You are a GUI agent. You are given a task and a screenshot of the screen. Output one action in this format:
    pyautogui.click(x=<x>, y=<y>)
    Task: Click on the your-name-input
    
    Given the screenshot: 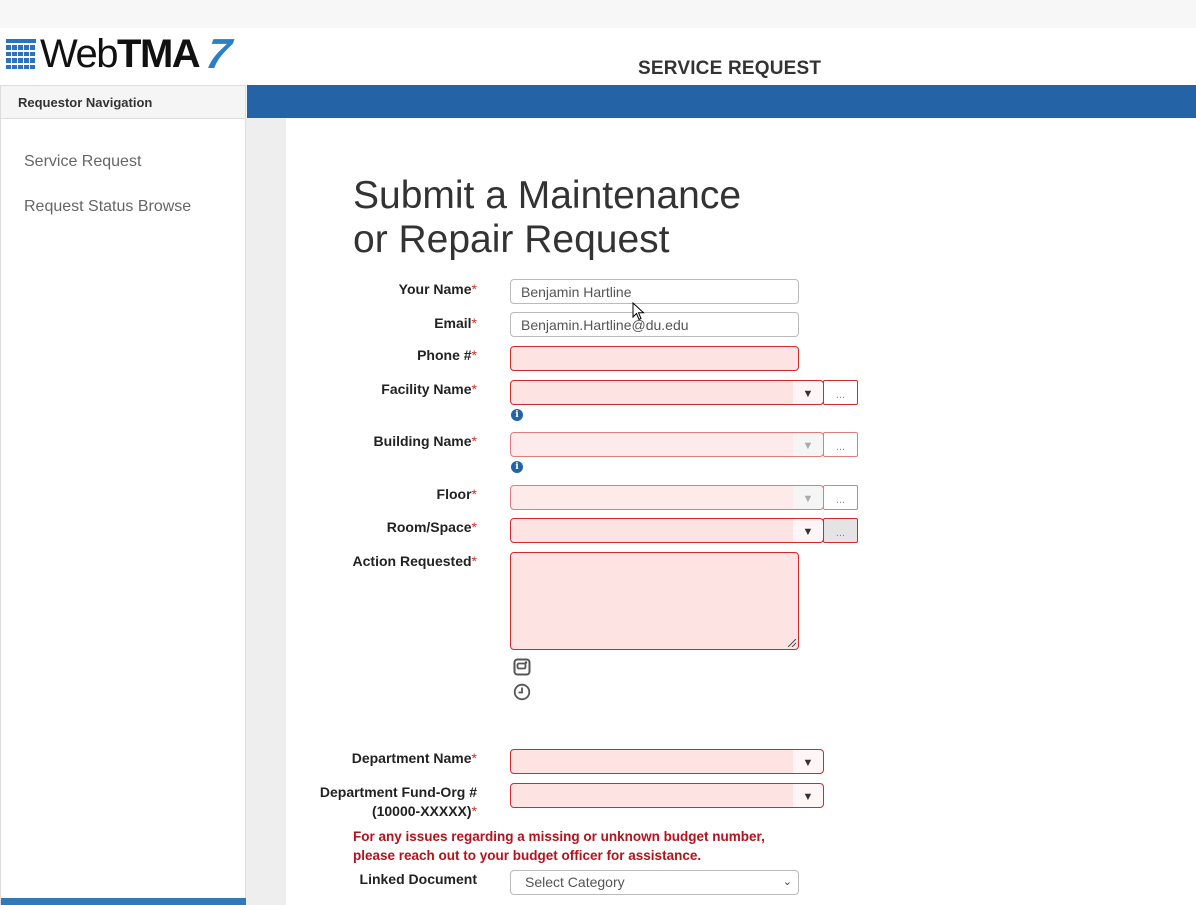 What is the action you would take?
    pyautogui.click(x=654, y=291)
    